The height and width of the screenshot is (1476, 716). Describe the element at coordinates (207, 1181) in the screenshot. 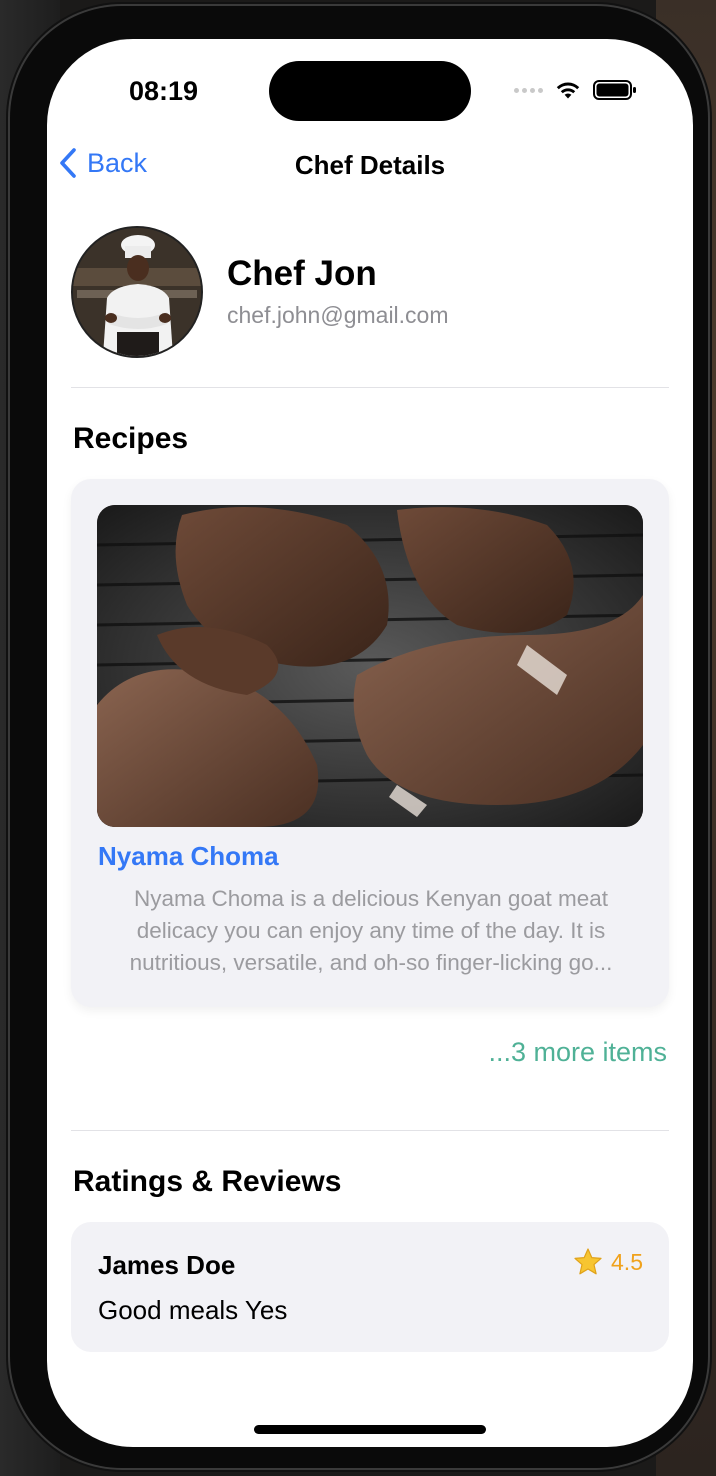

I see `reviews-section-title: Ratings & Reviews` at that location.